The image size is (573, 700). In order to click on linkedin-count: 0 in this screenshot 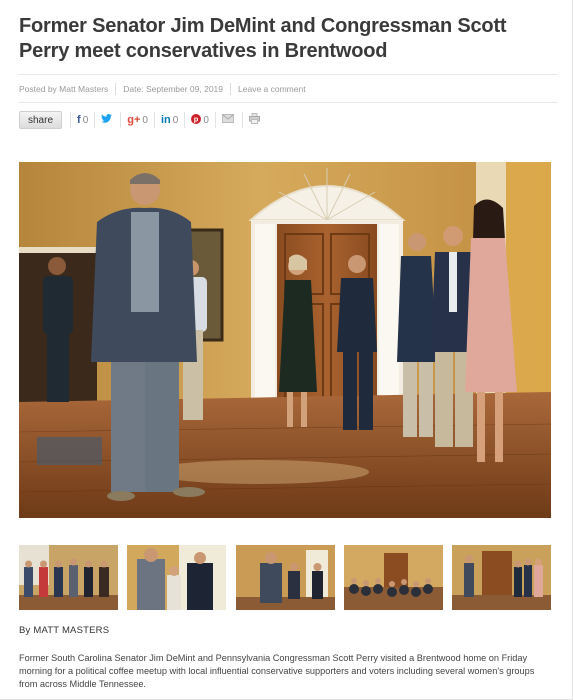, I will do `click(175, 120)`.